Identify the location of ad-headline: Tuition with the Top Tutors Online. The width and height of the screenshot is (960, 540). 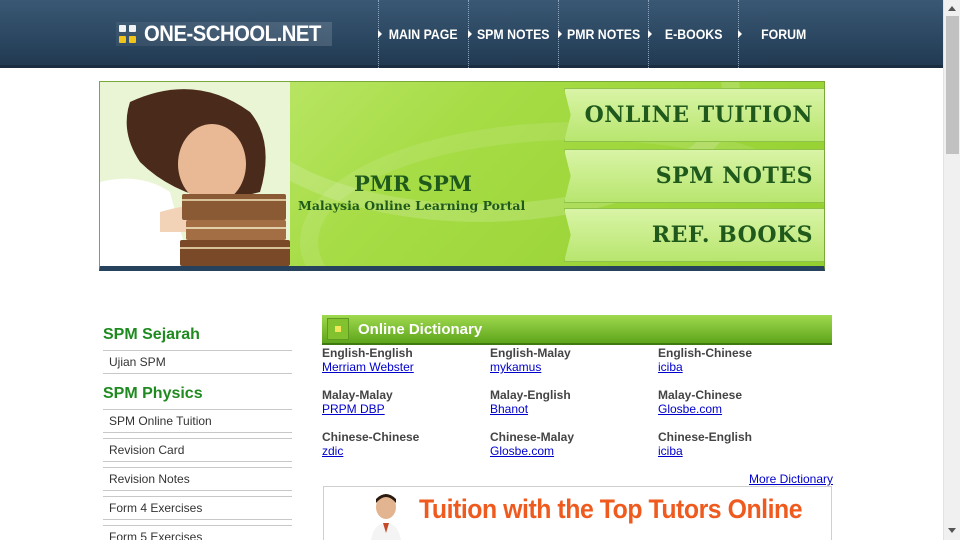
(611, 509).